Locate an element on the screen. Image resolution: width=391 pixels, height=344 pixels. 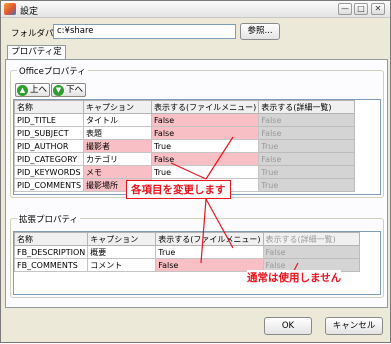
table-row: PID_KEYWORDS メモ True True is located at coordinates (185, 172).